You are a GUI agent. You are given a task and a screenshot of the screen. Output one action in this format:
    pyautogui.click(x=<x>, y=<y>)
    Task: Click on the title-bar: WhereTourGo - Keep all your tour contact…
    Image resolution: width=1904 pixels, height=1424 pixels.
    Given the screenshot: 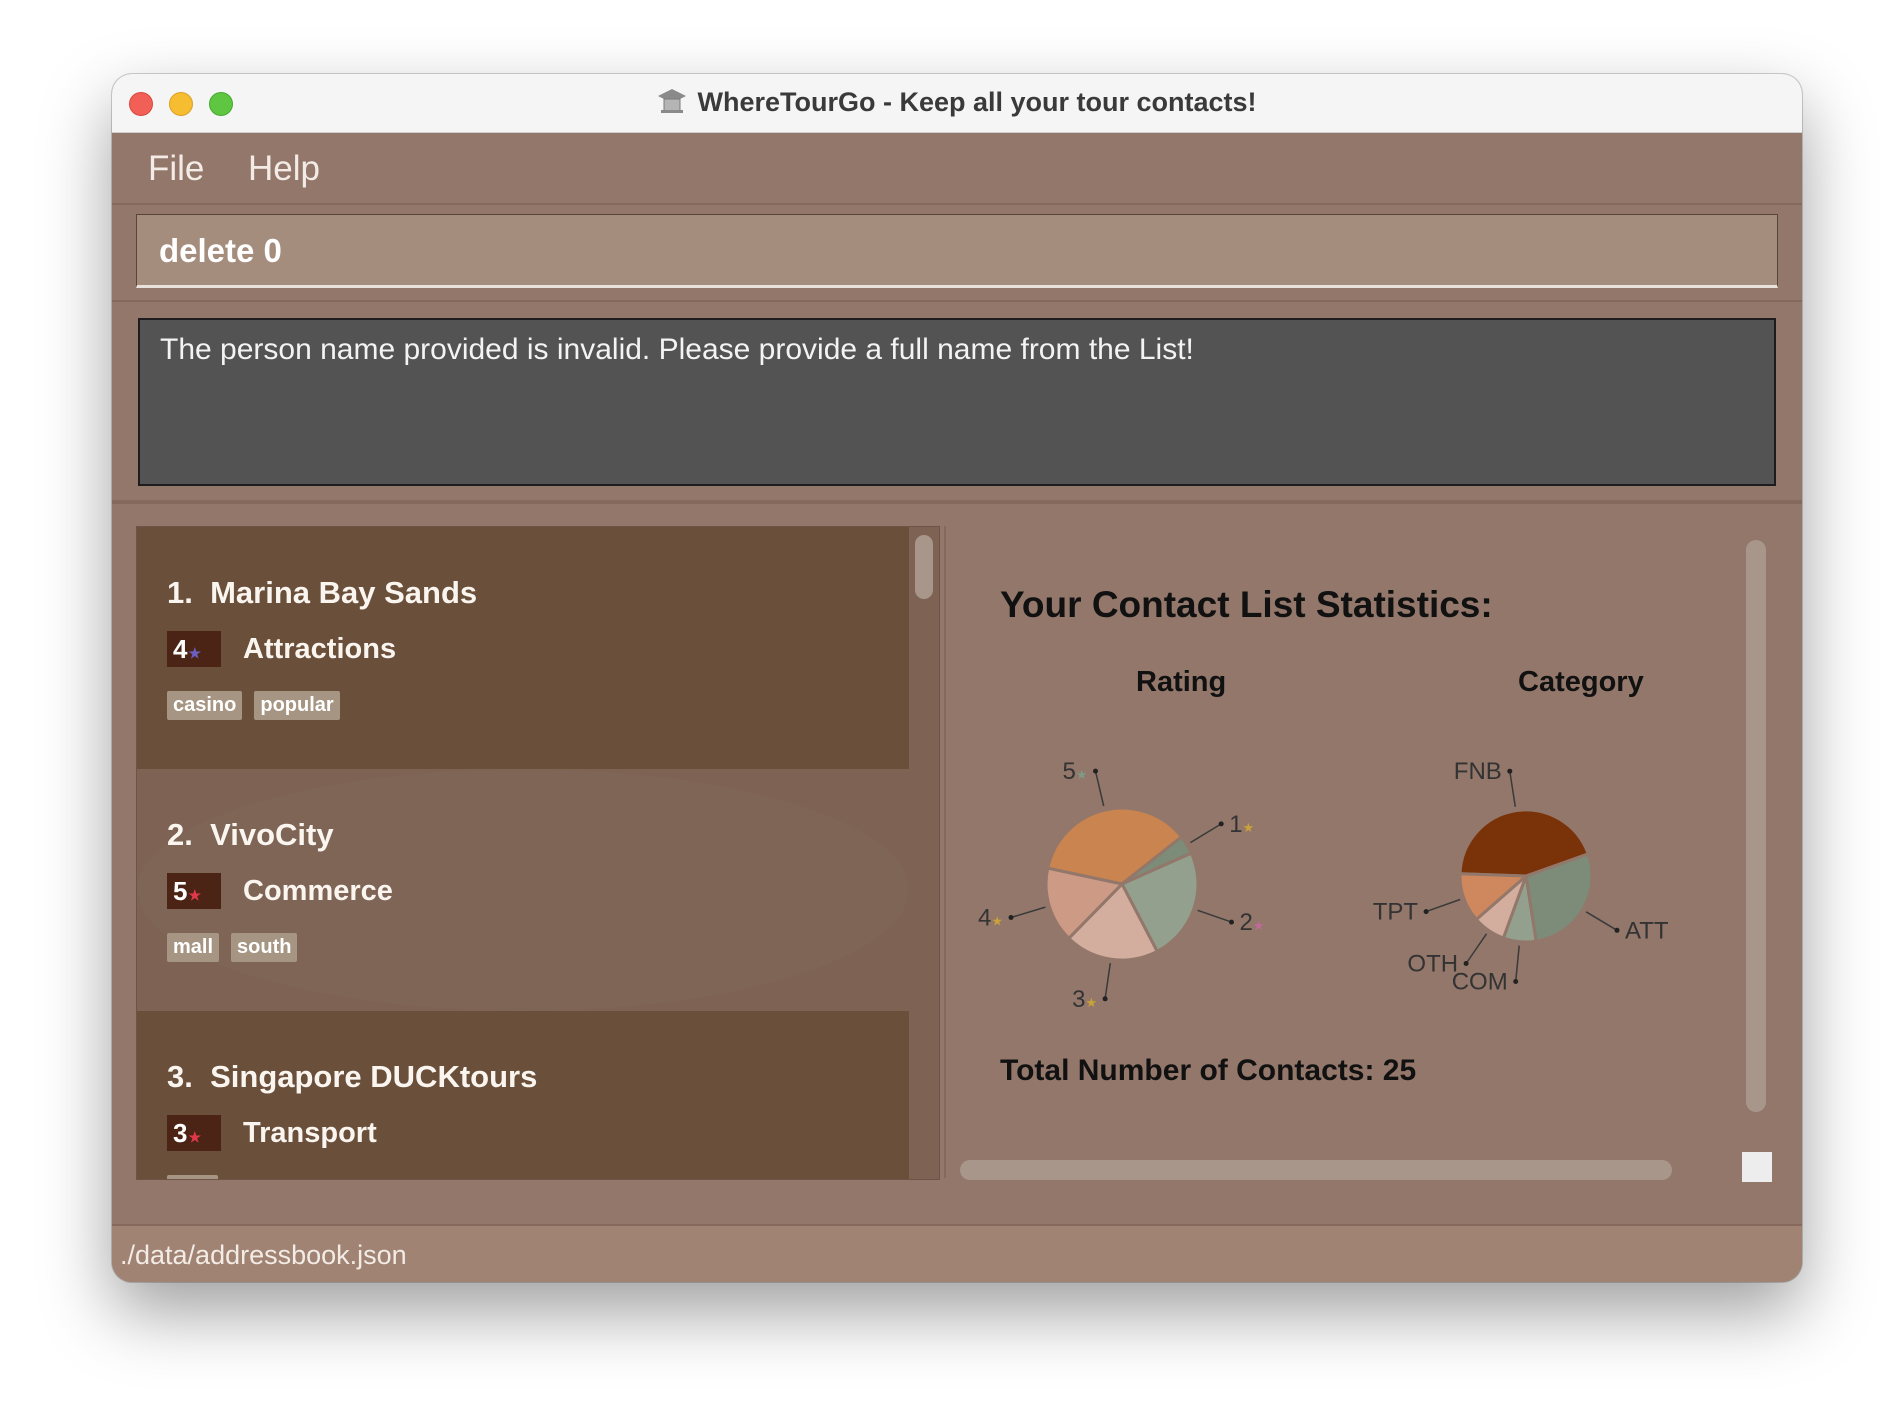 What is the action you would take?
    pyautogui.click(x=957, y=103)
    